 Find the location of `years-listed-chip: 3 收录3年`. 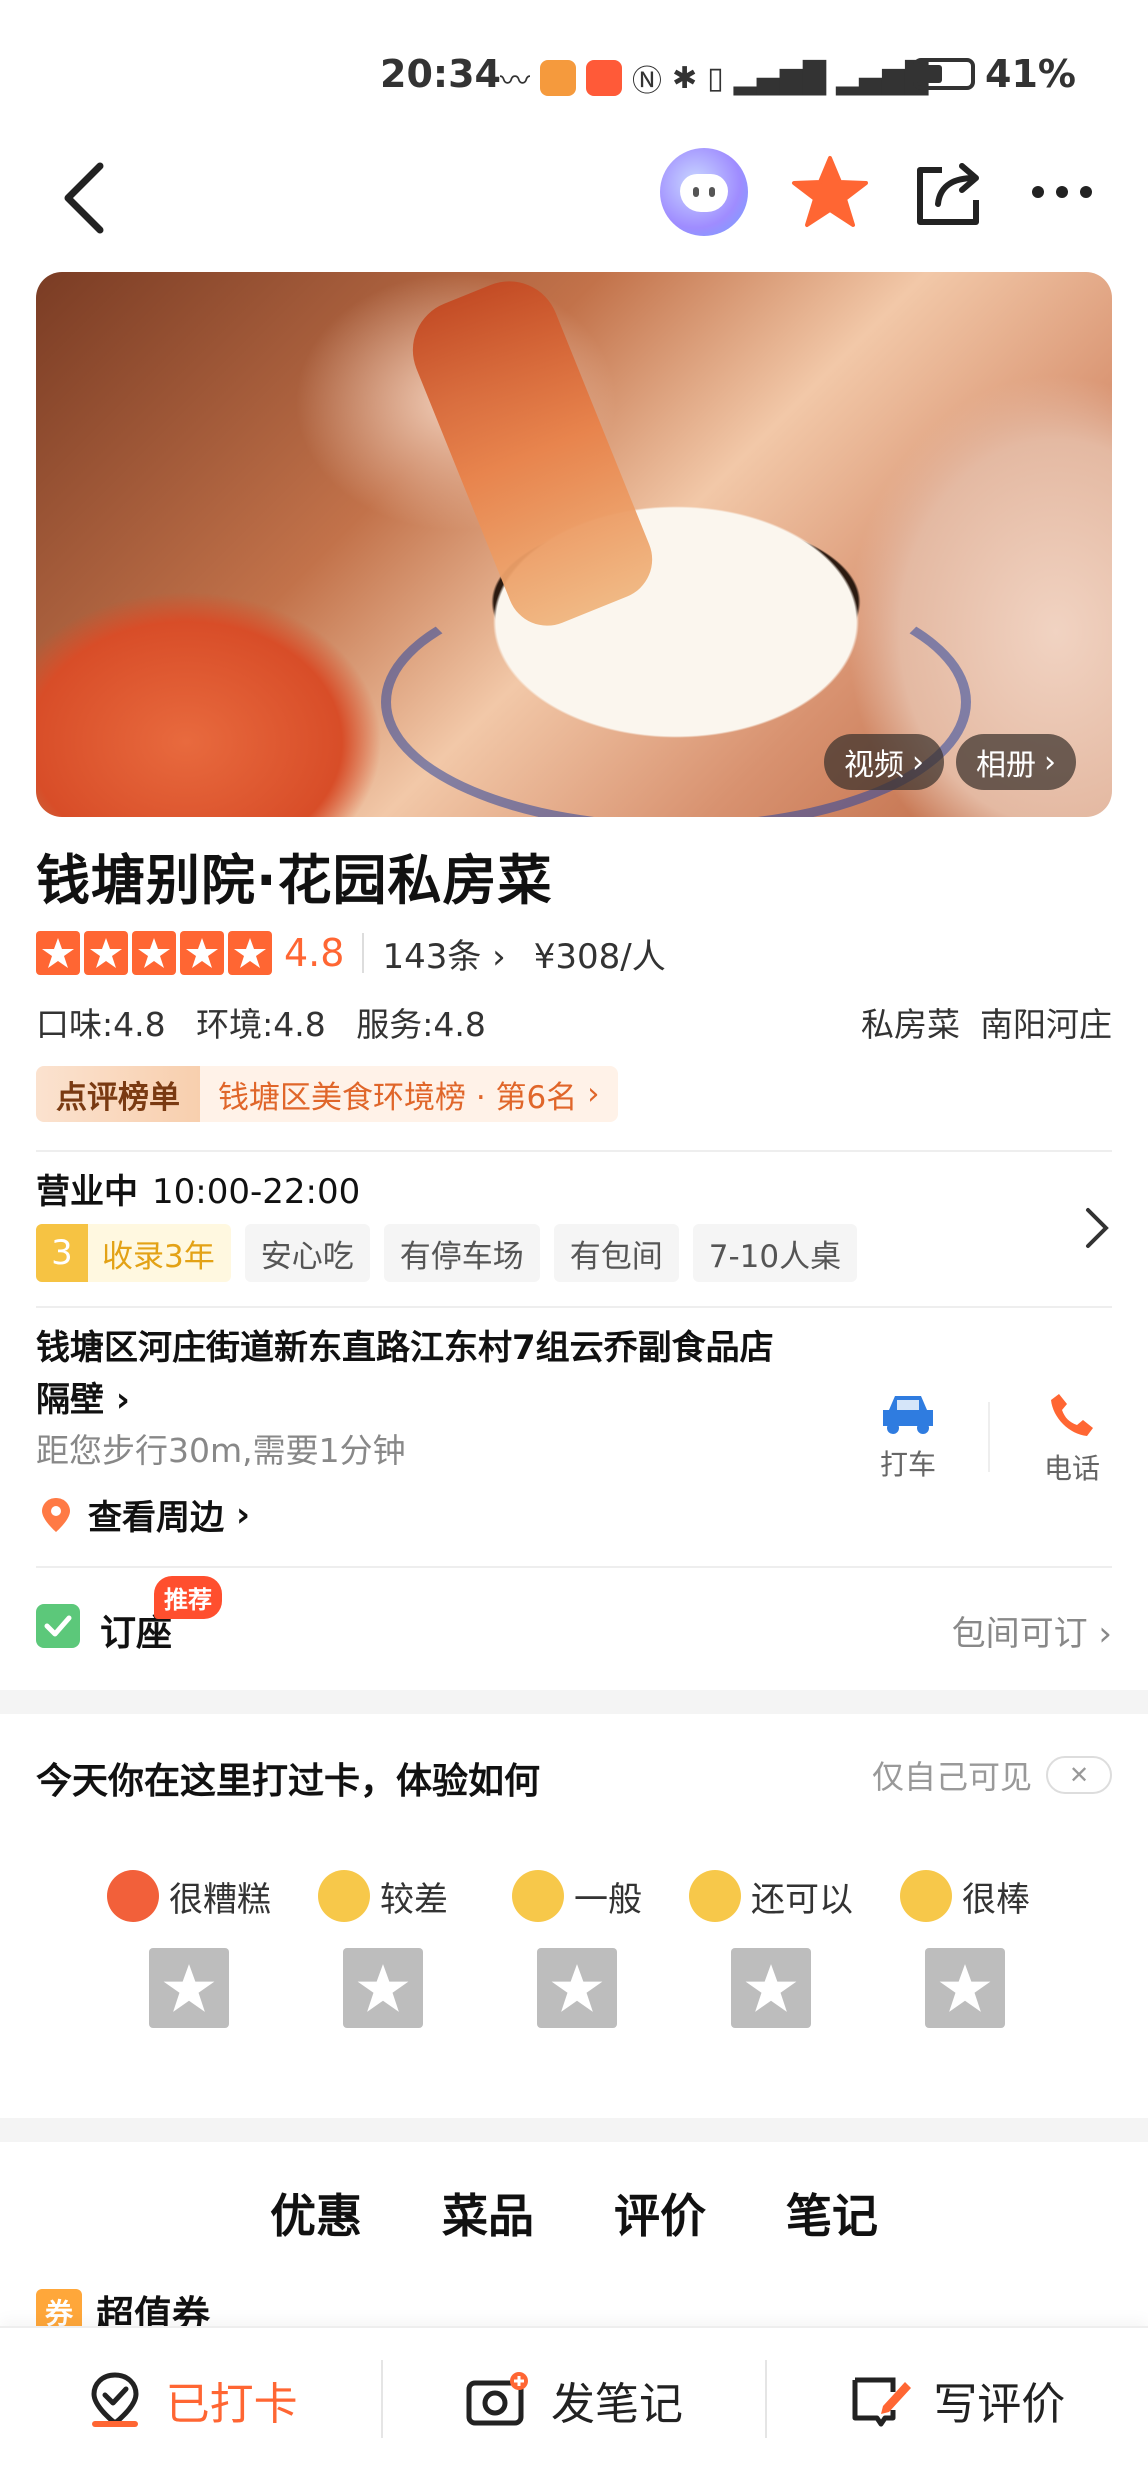

years-listed-chip: 3 收录3年 is located at coordinates (133, 1253).